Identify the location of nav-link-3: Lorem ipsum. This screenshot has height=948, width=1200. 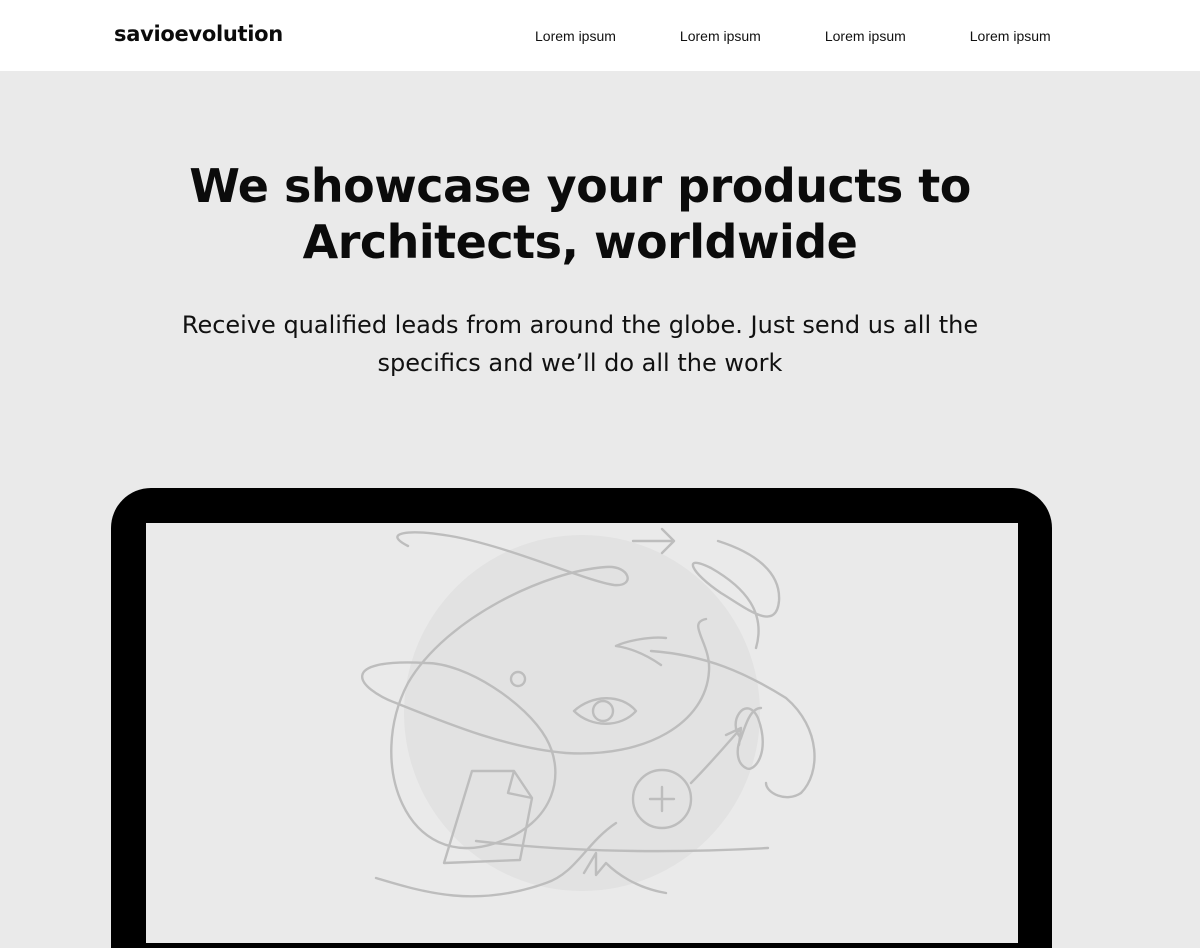
(865, 36).